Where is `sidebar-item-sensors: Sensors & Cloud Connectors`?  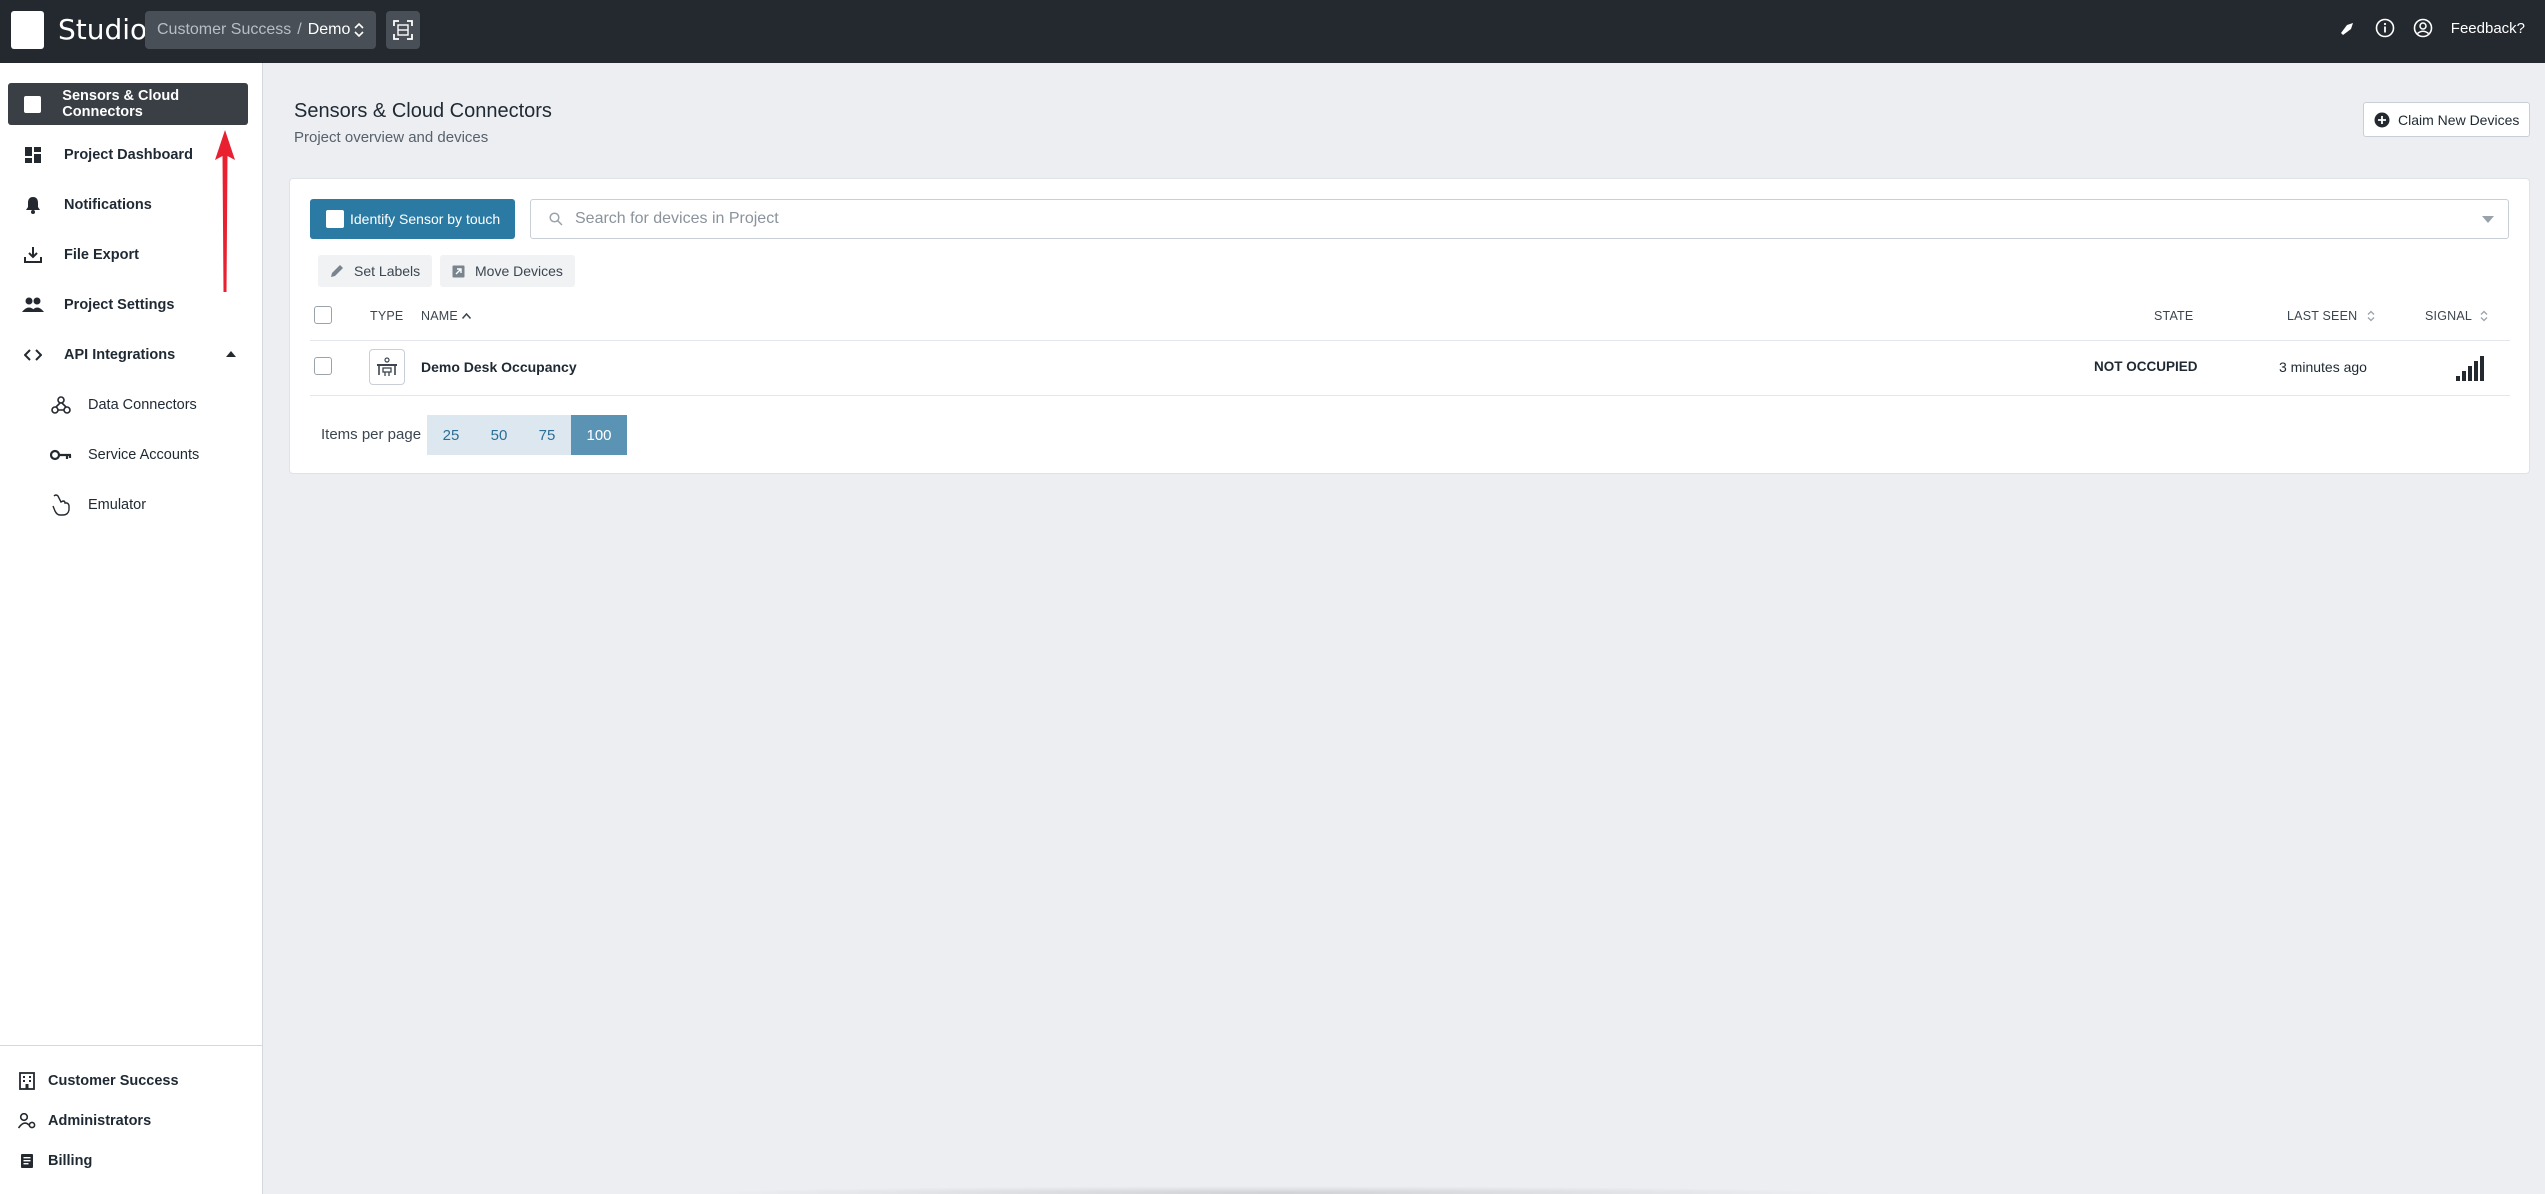 sidebar-item-sensors: Sensors & Cloud Connectors is located at coordinates (128, 104).